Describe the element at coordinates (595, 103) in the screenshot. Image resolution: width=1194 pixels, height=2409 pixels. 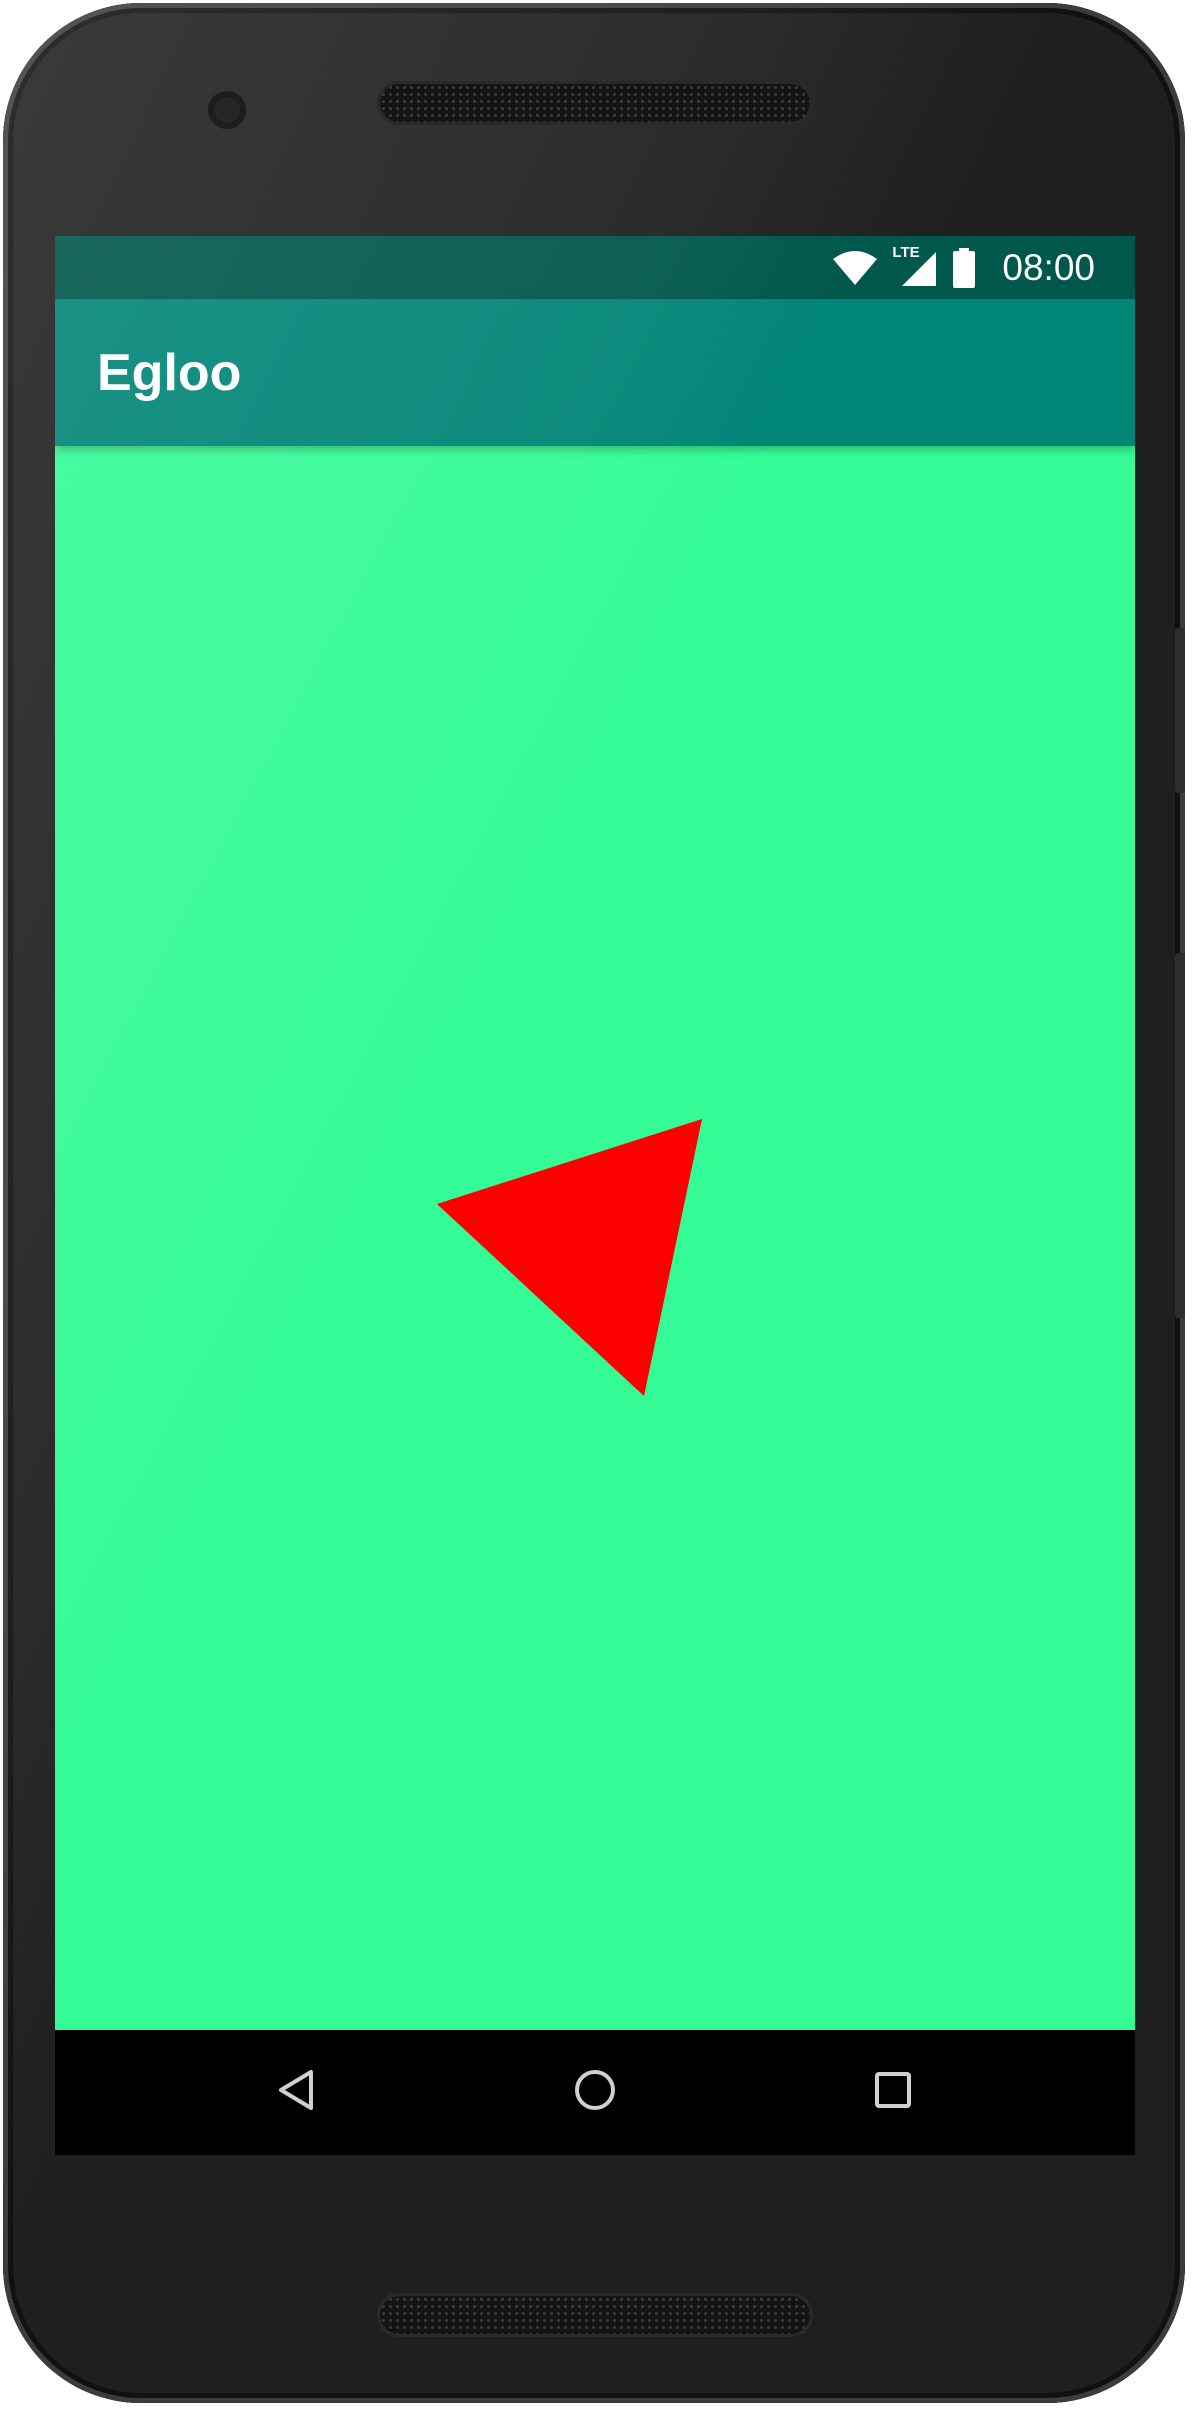
I see `earpiece-speaker` at that location.